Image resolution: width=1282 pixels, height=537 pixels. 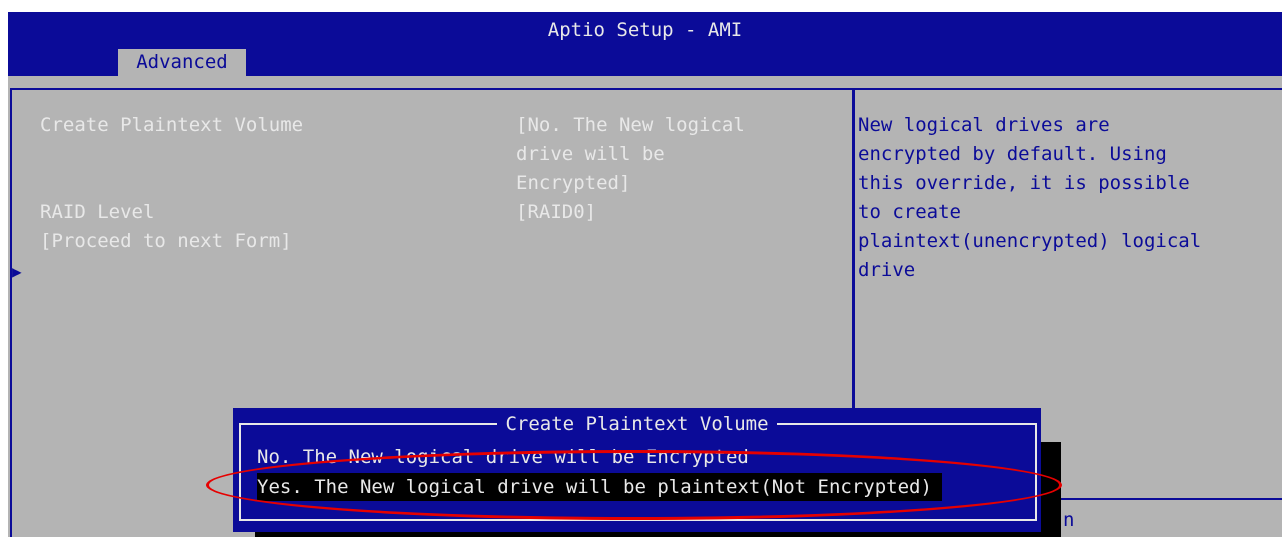 I want to click on help-divider, so click(x=1159, y=499).